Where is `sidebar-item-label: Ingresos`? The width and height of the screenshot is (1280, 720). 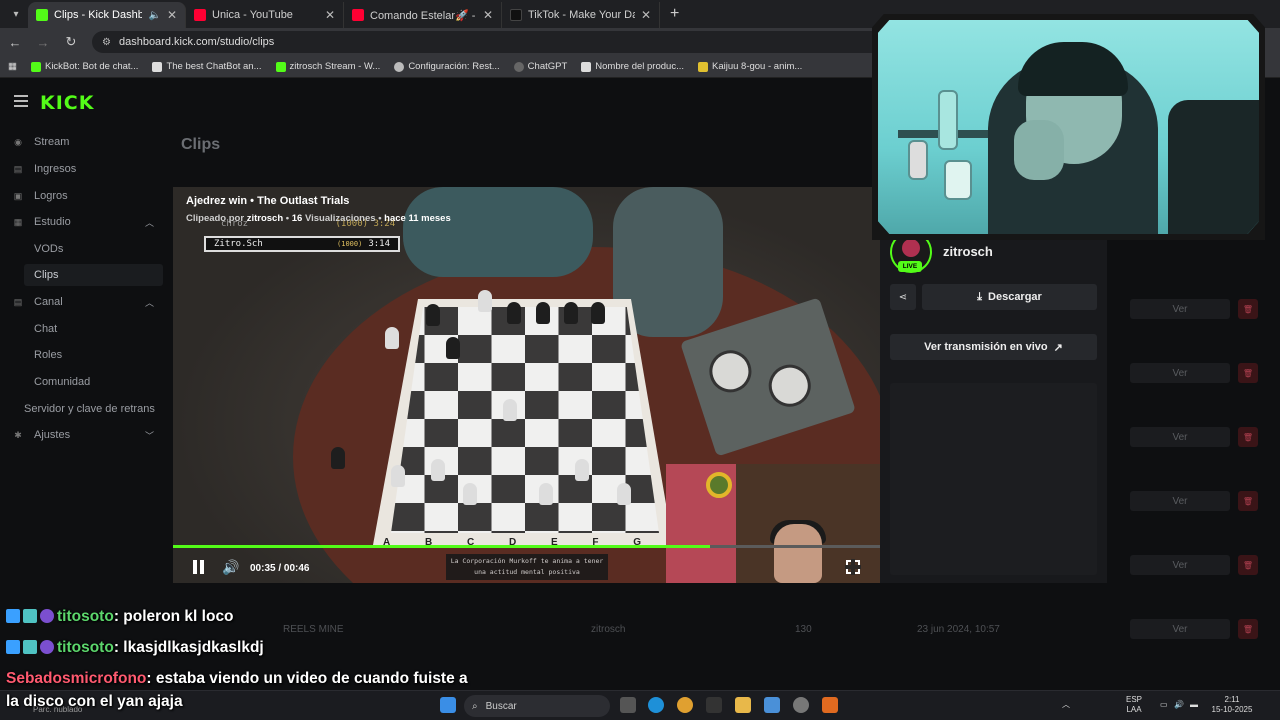
sidebar-item-label: Ingresos is located at coordinates (55, 169).